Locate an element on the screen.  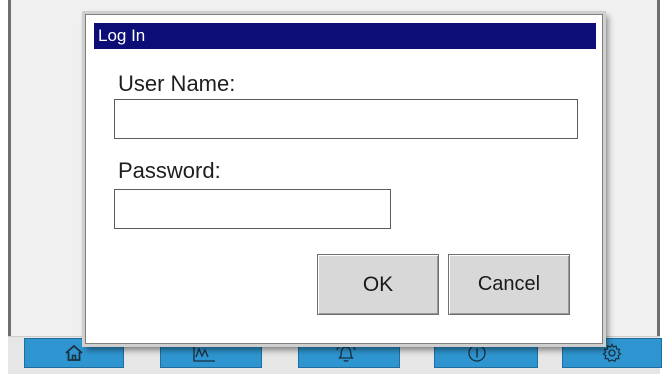
cancel-button: Cancel is located at coordinates (509, 284).